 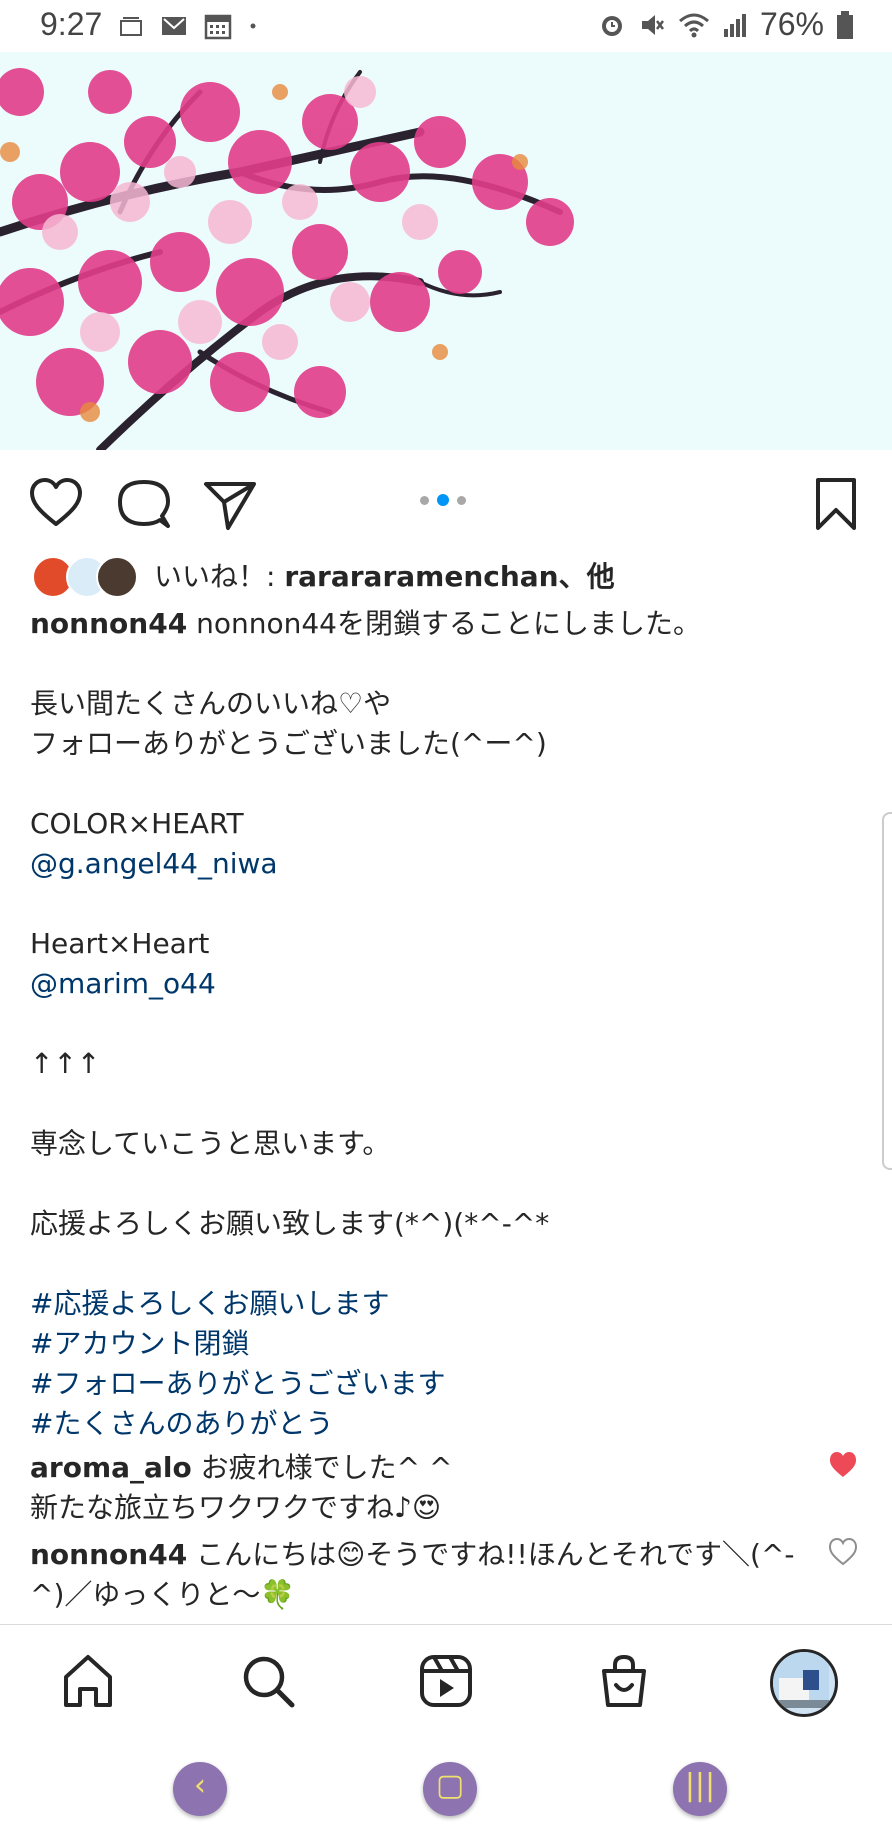 What do you see at coordinates (445, 1304) in the screenshot?
I see `hashtag-link: #応援よろしくお願いします` at bounding box center [445, 1304].